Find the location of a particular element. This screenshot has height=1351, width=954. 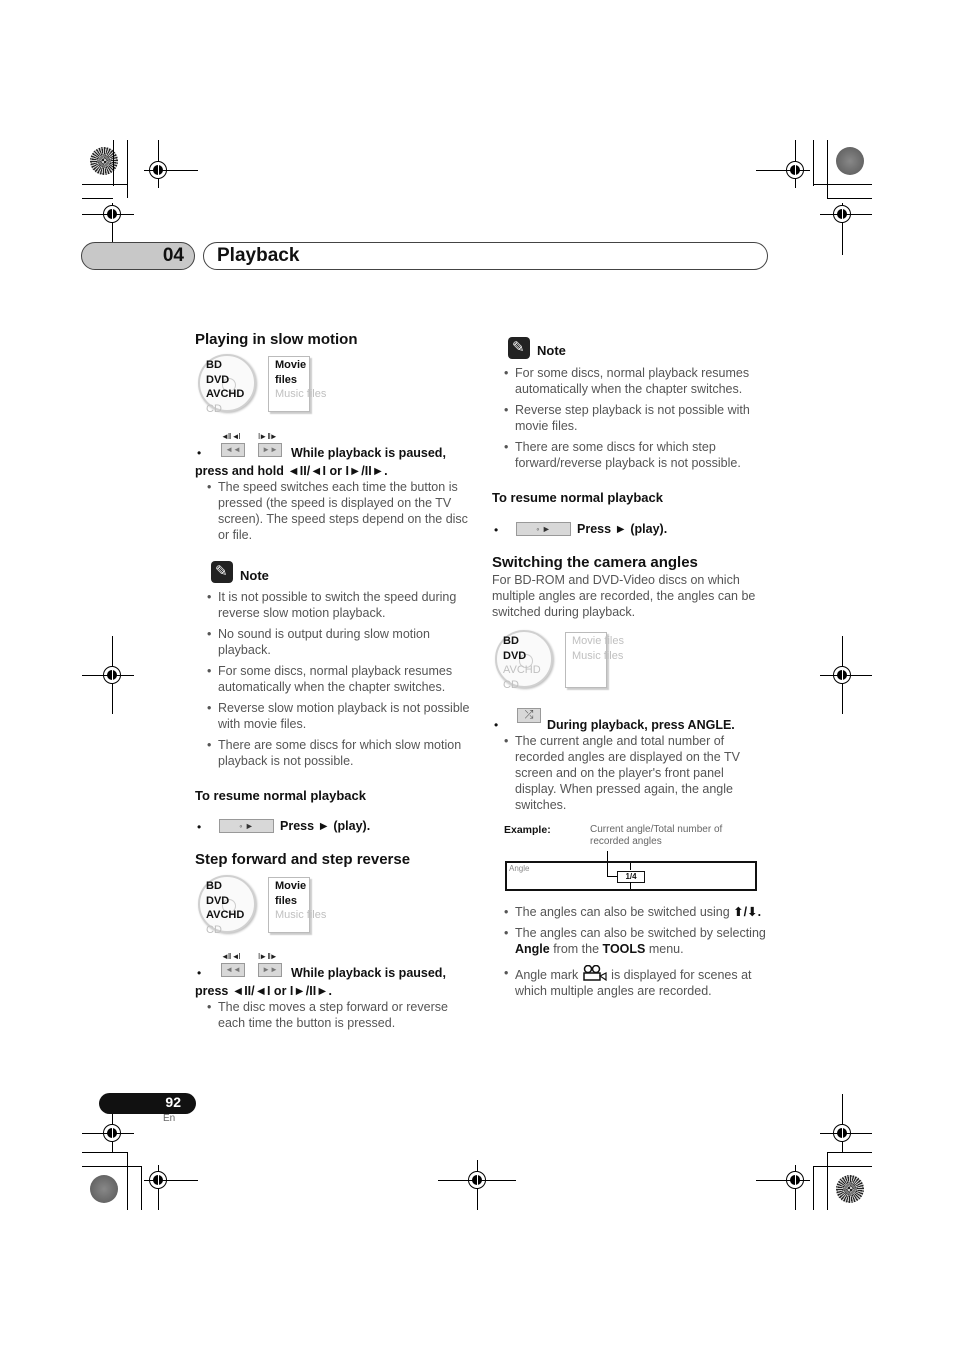

step-forward-key-icon: ►► is located at coordinates (270, 970).